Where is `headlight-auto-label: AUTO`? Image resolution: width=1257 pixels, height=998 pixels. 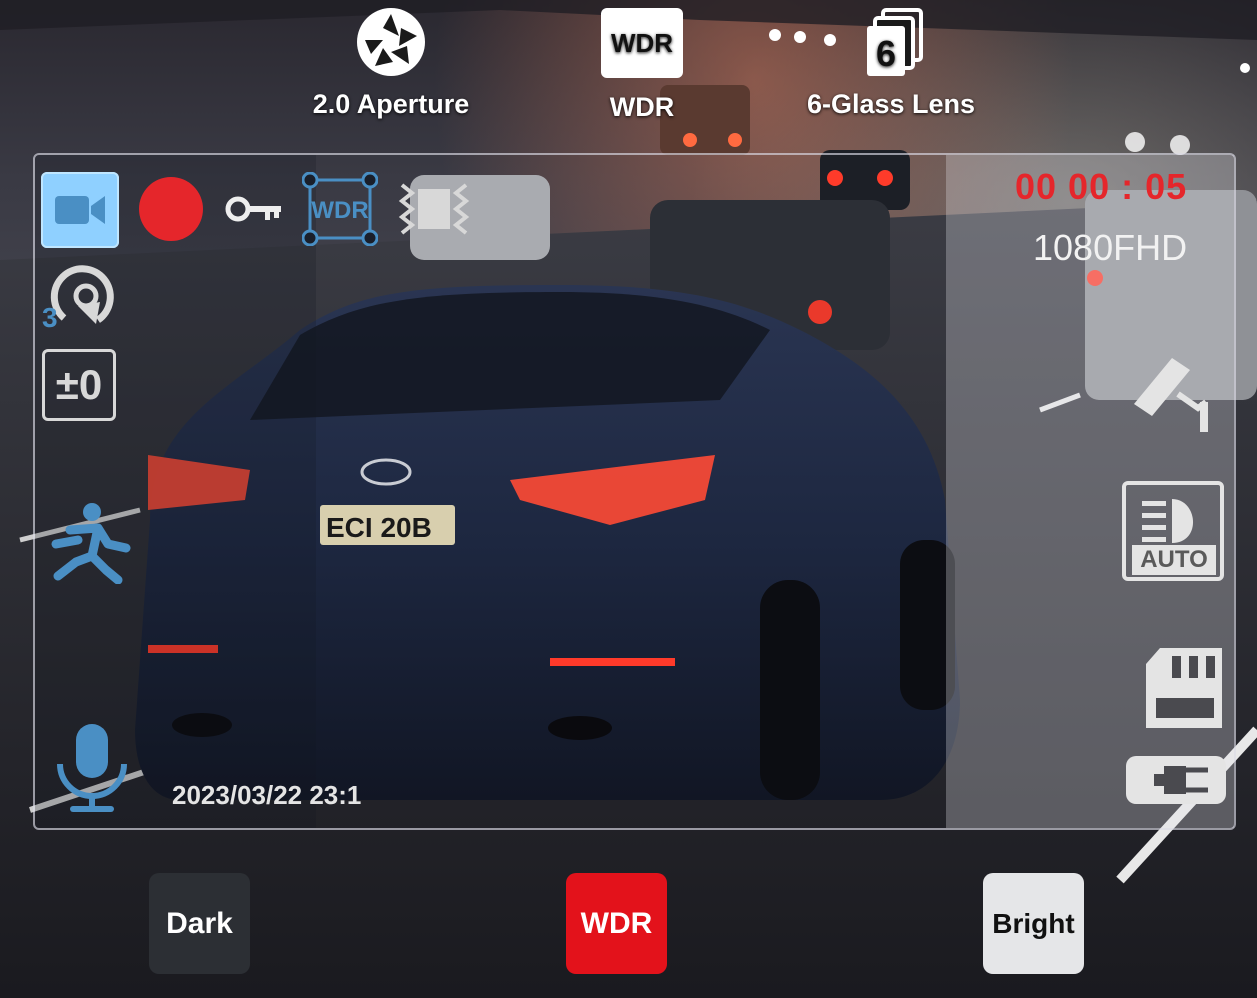 headlight-auto-label: AUTO is located at coordinates (1174, 560).